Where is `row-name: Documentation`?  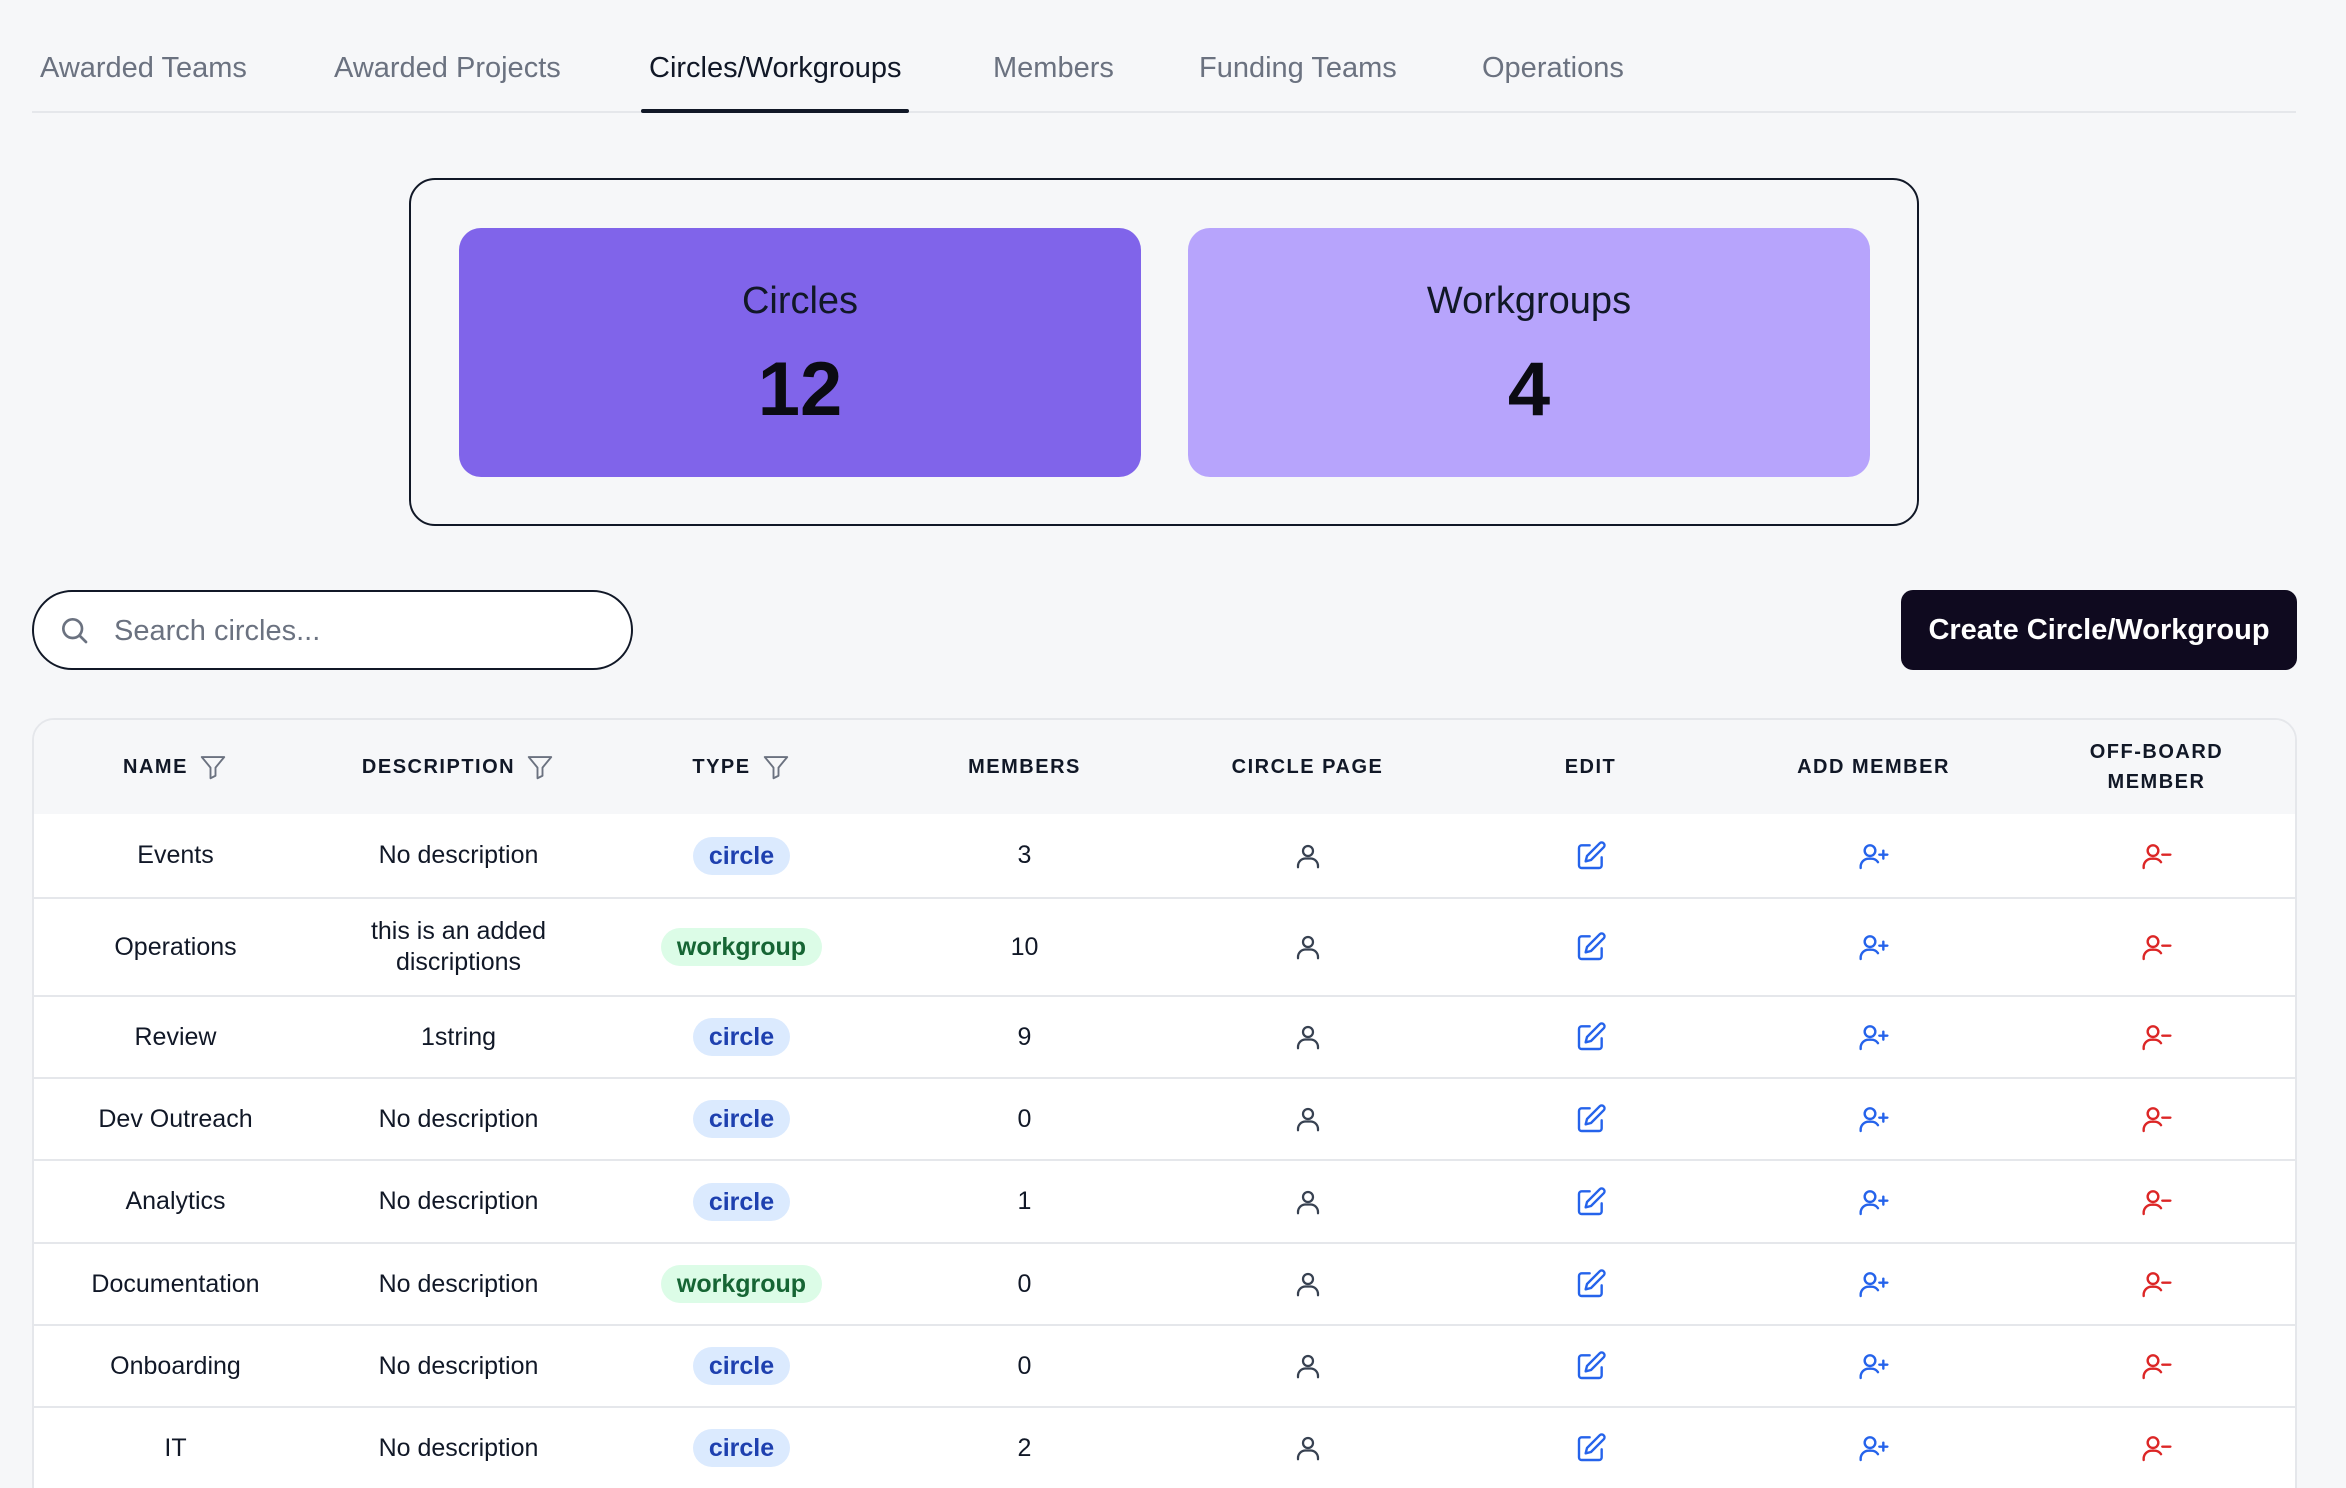 row-name: Documentation is located at coordinates (175, 1283).